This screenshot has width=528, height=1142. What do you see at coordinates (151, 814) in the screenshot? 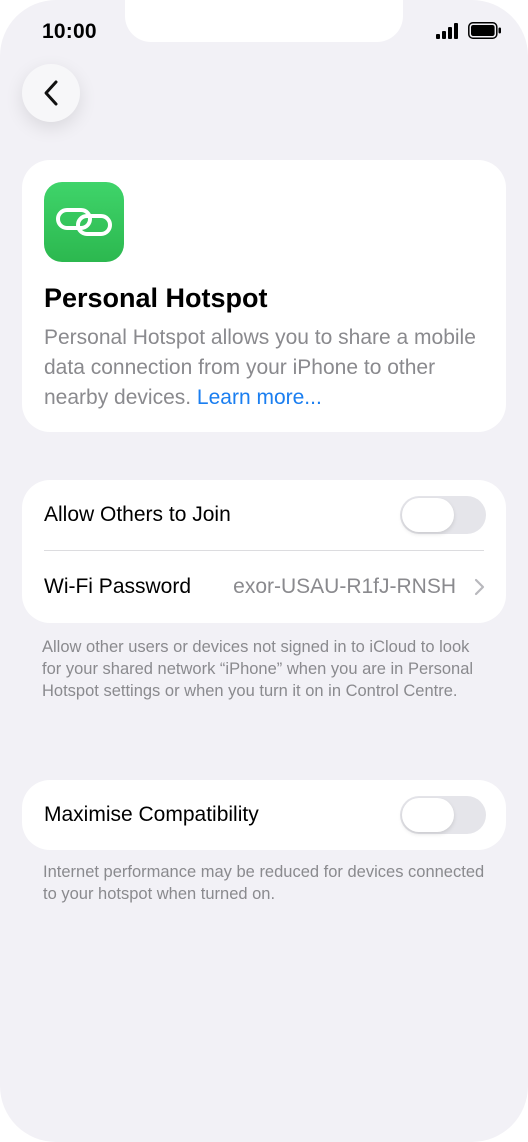
I see `maximise-compatibility-label: Maximise Compatibility` at bounding box center [151, 814].